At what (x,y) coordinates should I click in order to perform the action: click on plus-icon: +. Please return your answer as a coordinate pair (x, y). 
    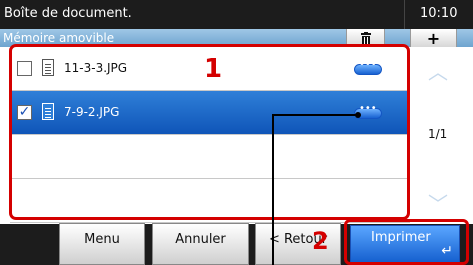
    Looking at the image, I should click on (433, 38).